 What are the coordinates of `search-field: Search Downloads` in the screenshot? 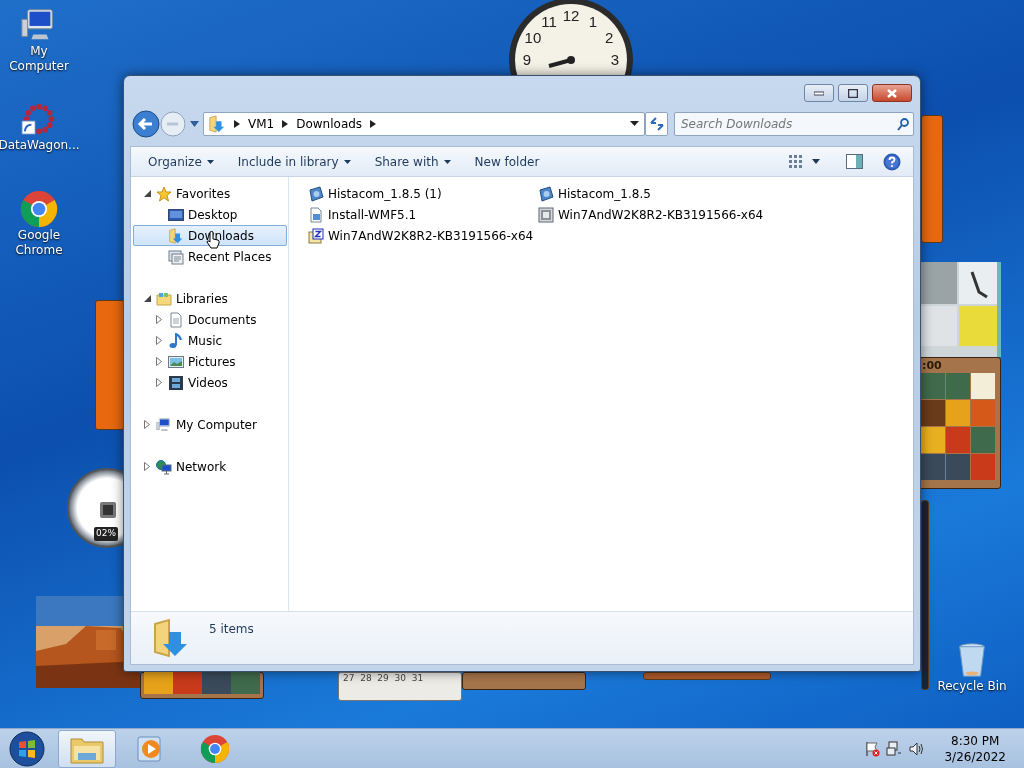 It's located at (794, 123).